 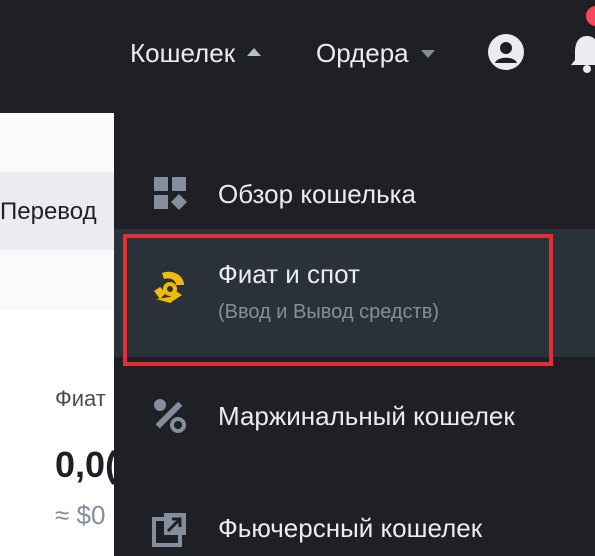 I want to click on futures-icon, so click(x=169, y=530).